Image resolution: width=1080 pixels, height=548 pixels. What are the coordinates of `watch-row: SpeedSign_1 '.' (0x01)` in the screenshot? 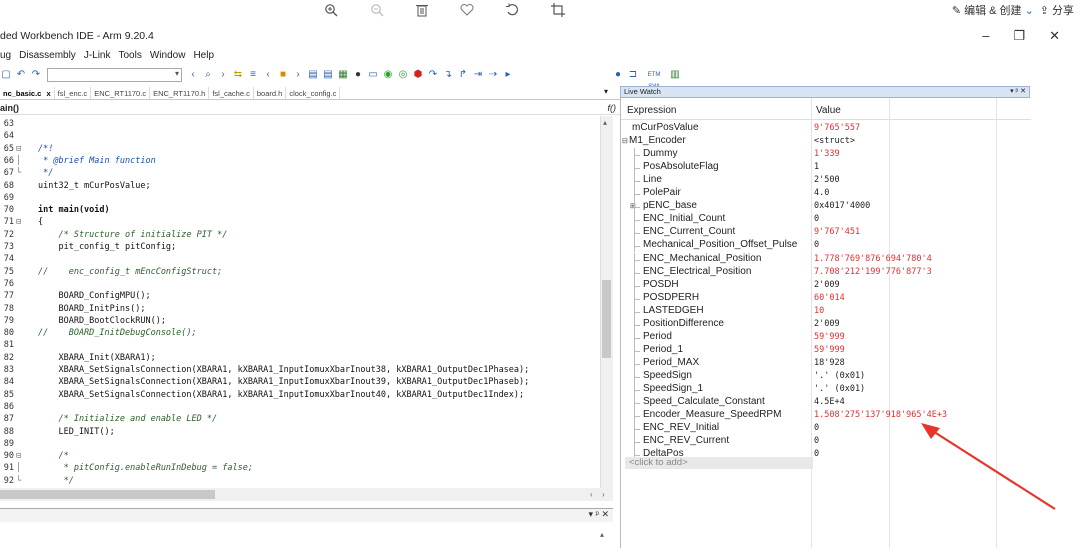 It's located at (826, 389).